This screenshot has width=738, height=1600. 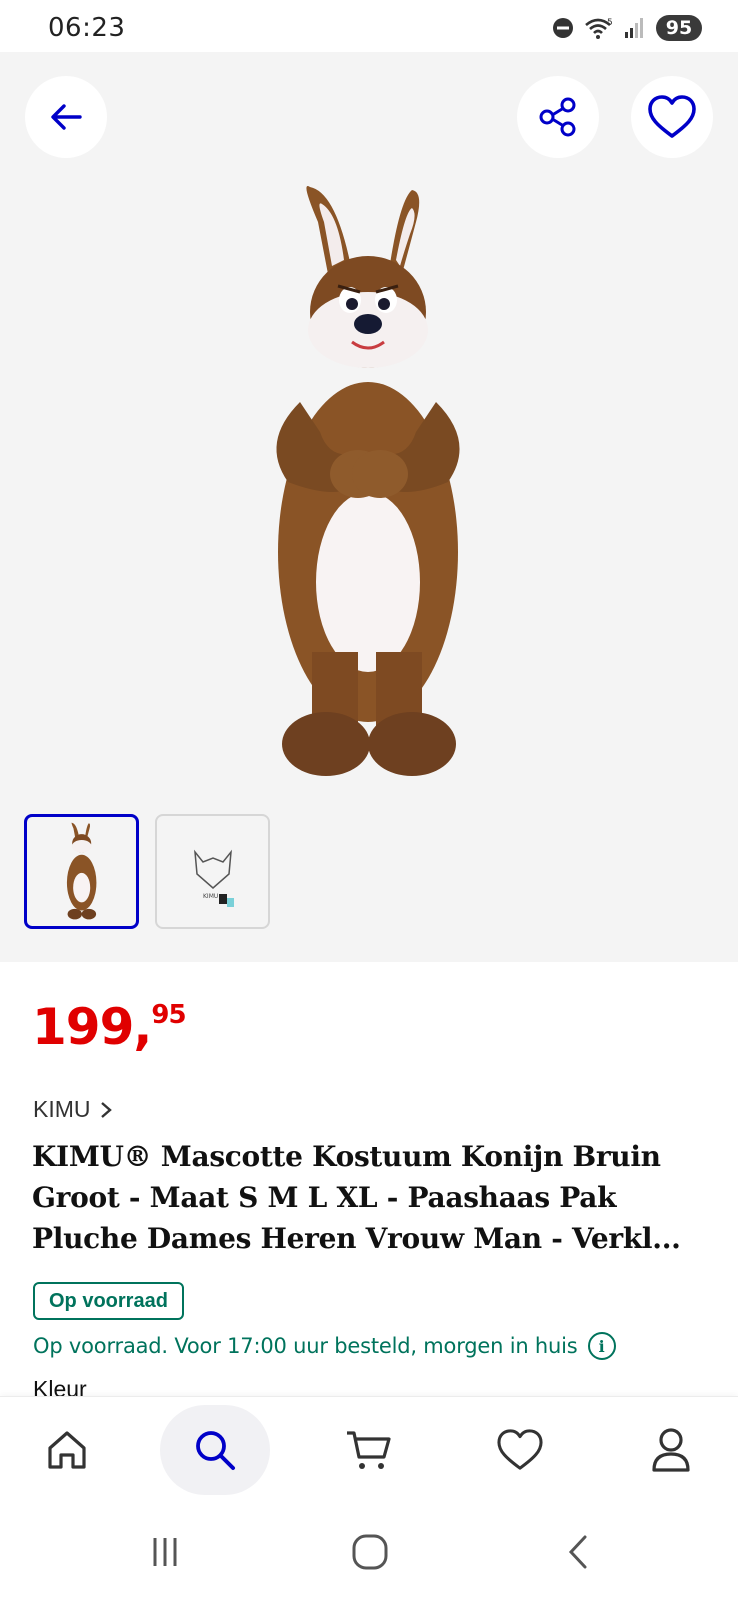 I want to click on brand-link: KIMU, so click(x=73, y=1109).